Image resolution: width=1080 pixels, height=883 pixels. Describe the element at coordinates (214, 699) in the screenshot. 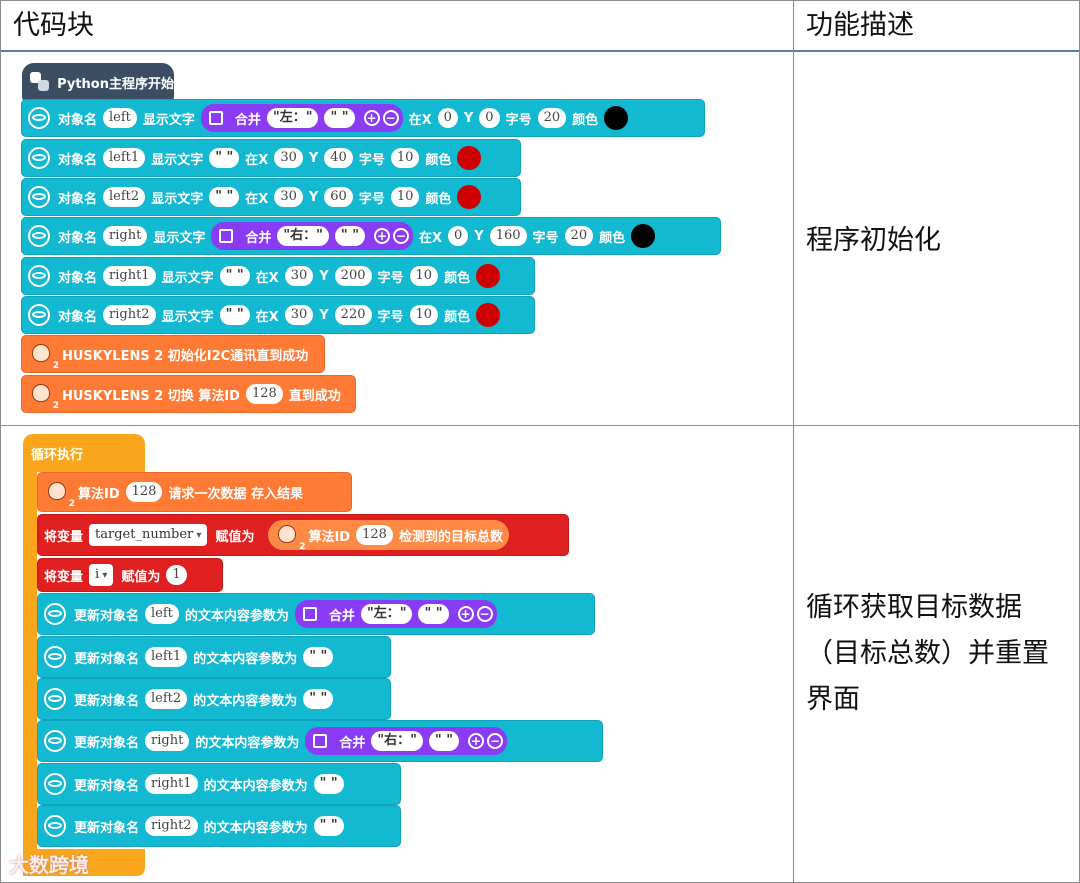

I see `update-text-block: 更新对象名 left2 的文本内容参数为 " "` at that location.